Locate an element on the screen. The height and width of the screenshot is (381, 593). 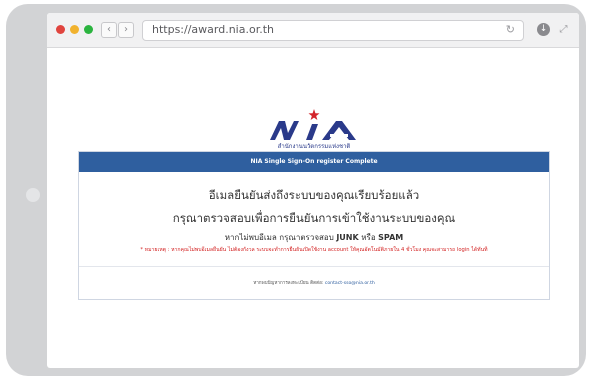
chevron-left-icon: ‹ is located at coordinates (109, 29).